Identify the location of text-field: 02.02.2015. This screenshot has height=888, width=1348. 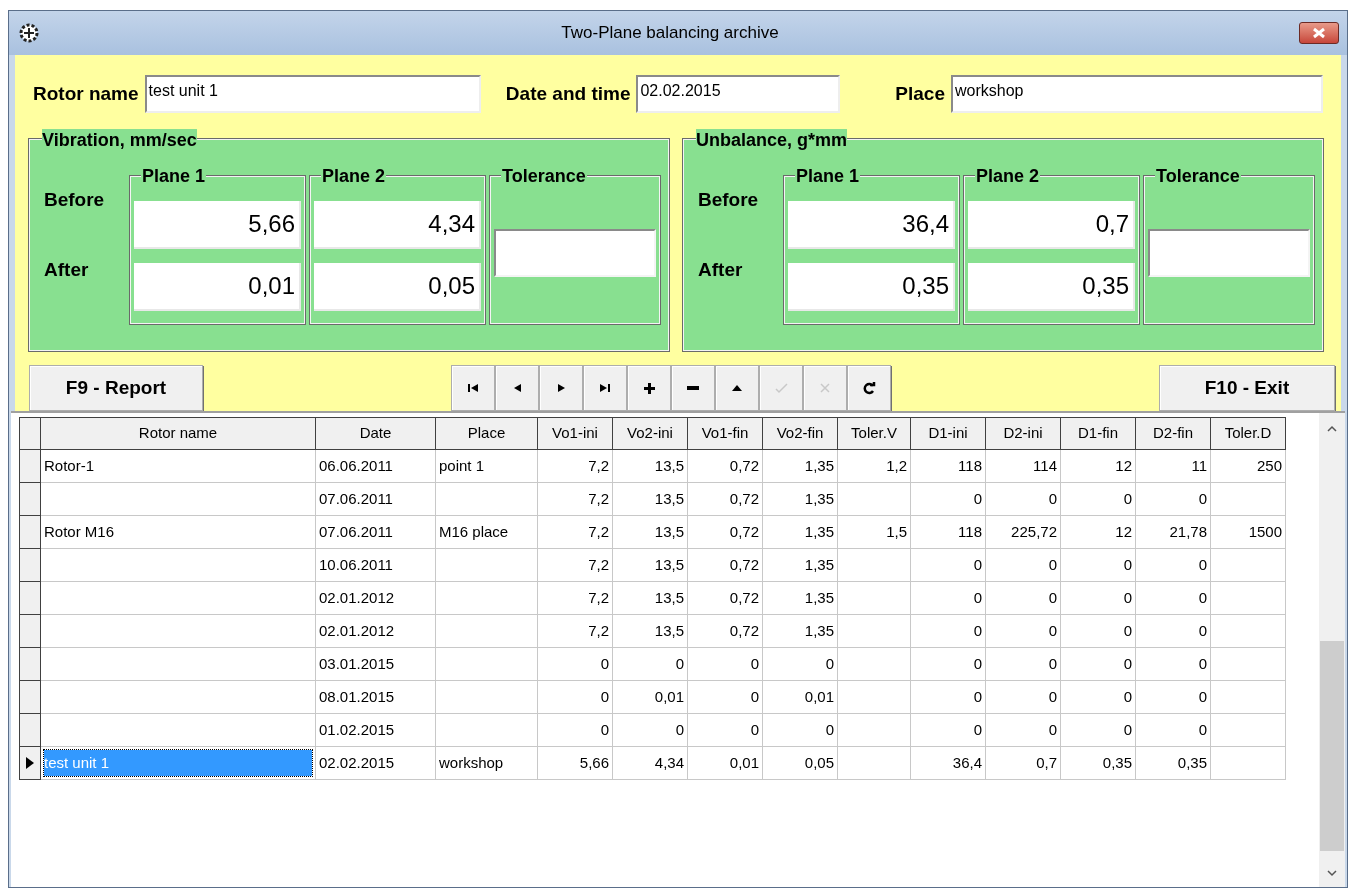
(738, 94).